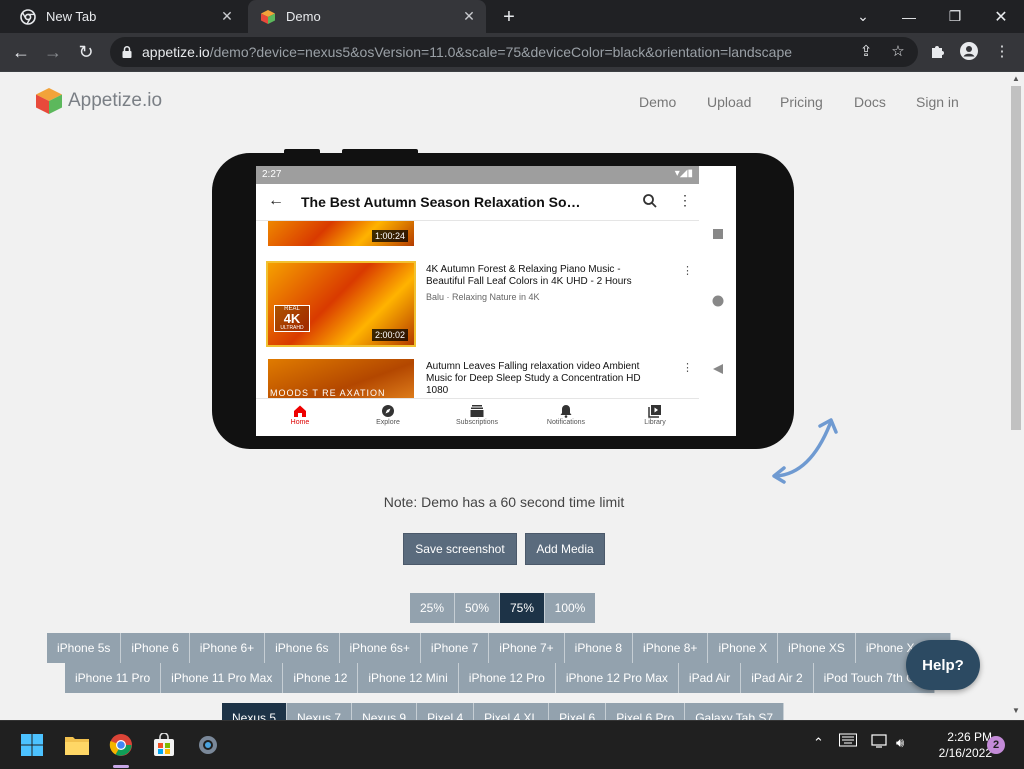 This screenshot has width=1024, height=769. Describe the element at coordinates (955, 16) in the screenshot. I see `restore-icon: ❐` at that location.